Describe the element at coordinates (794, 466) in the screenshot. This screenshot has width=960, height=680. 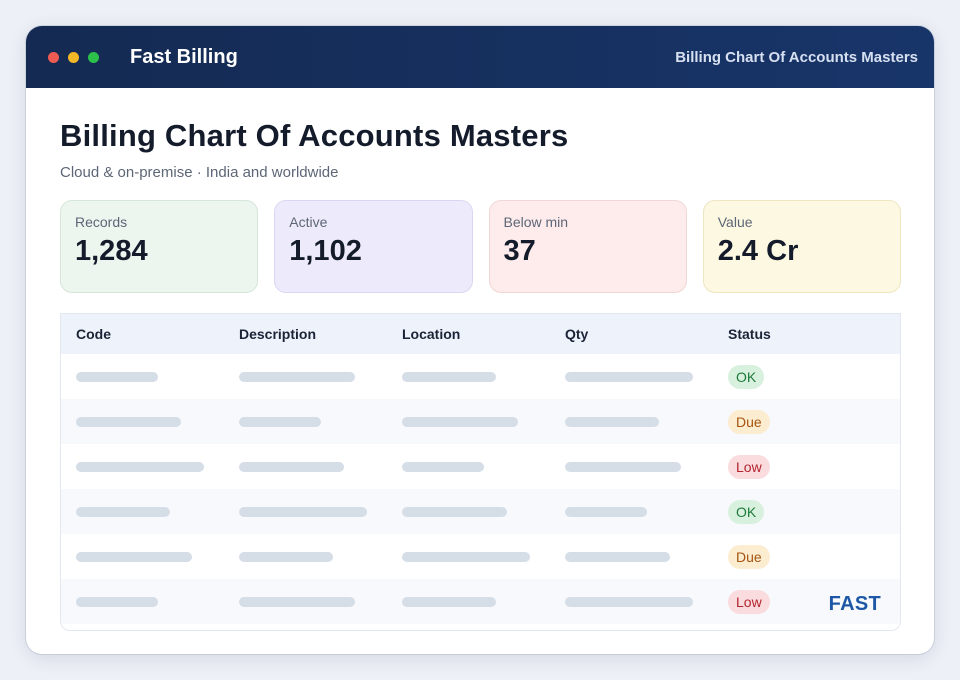
I see `cell-status: Low` at that location.